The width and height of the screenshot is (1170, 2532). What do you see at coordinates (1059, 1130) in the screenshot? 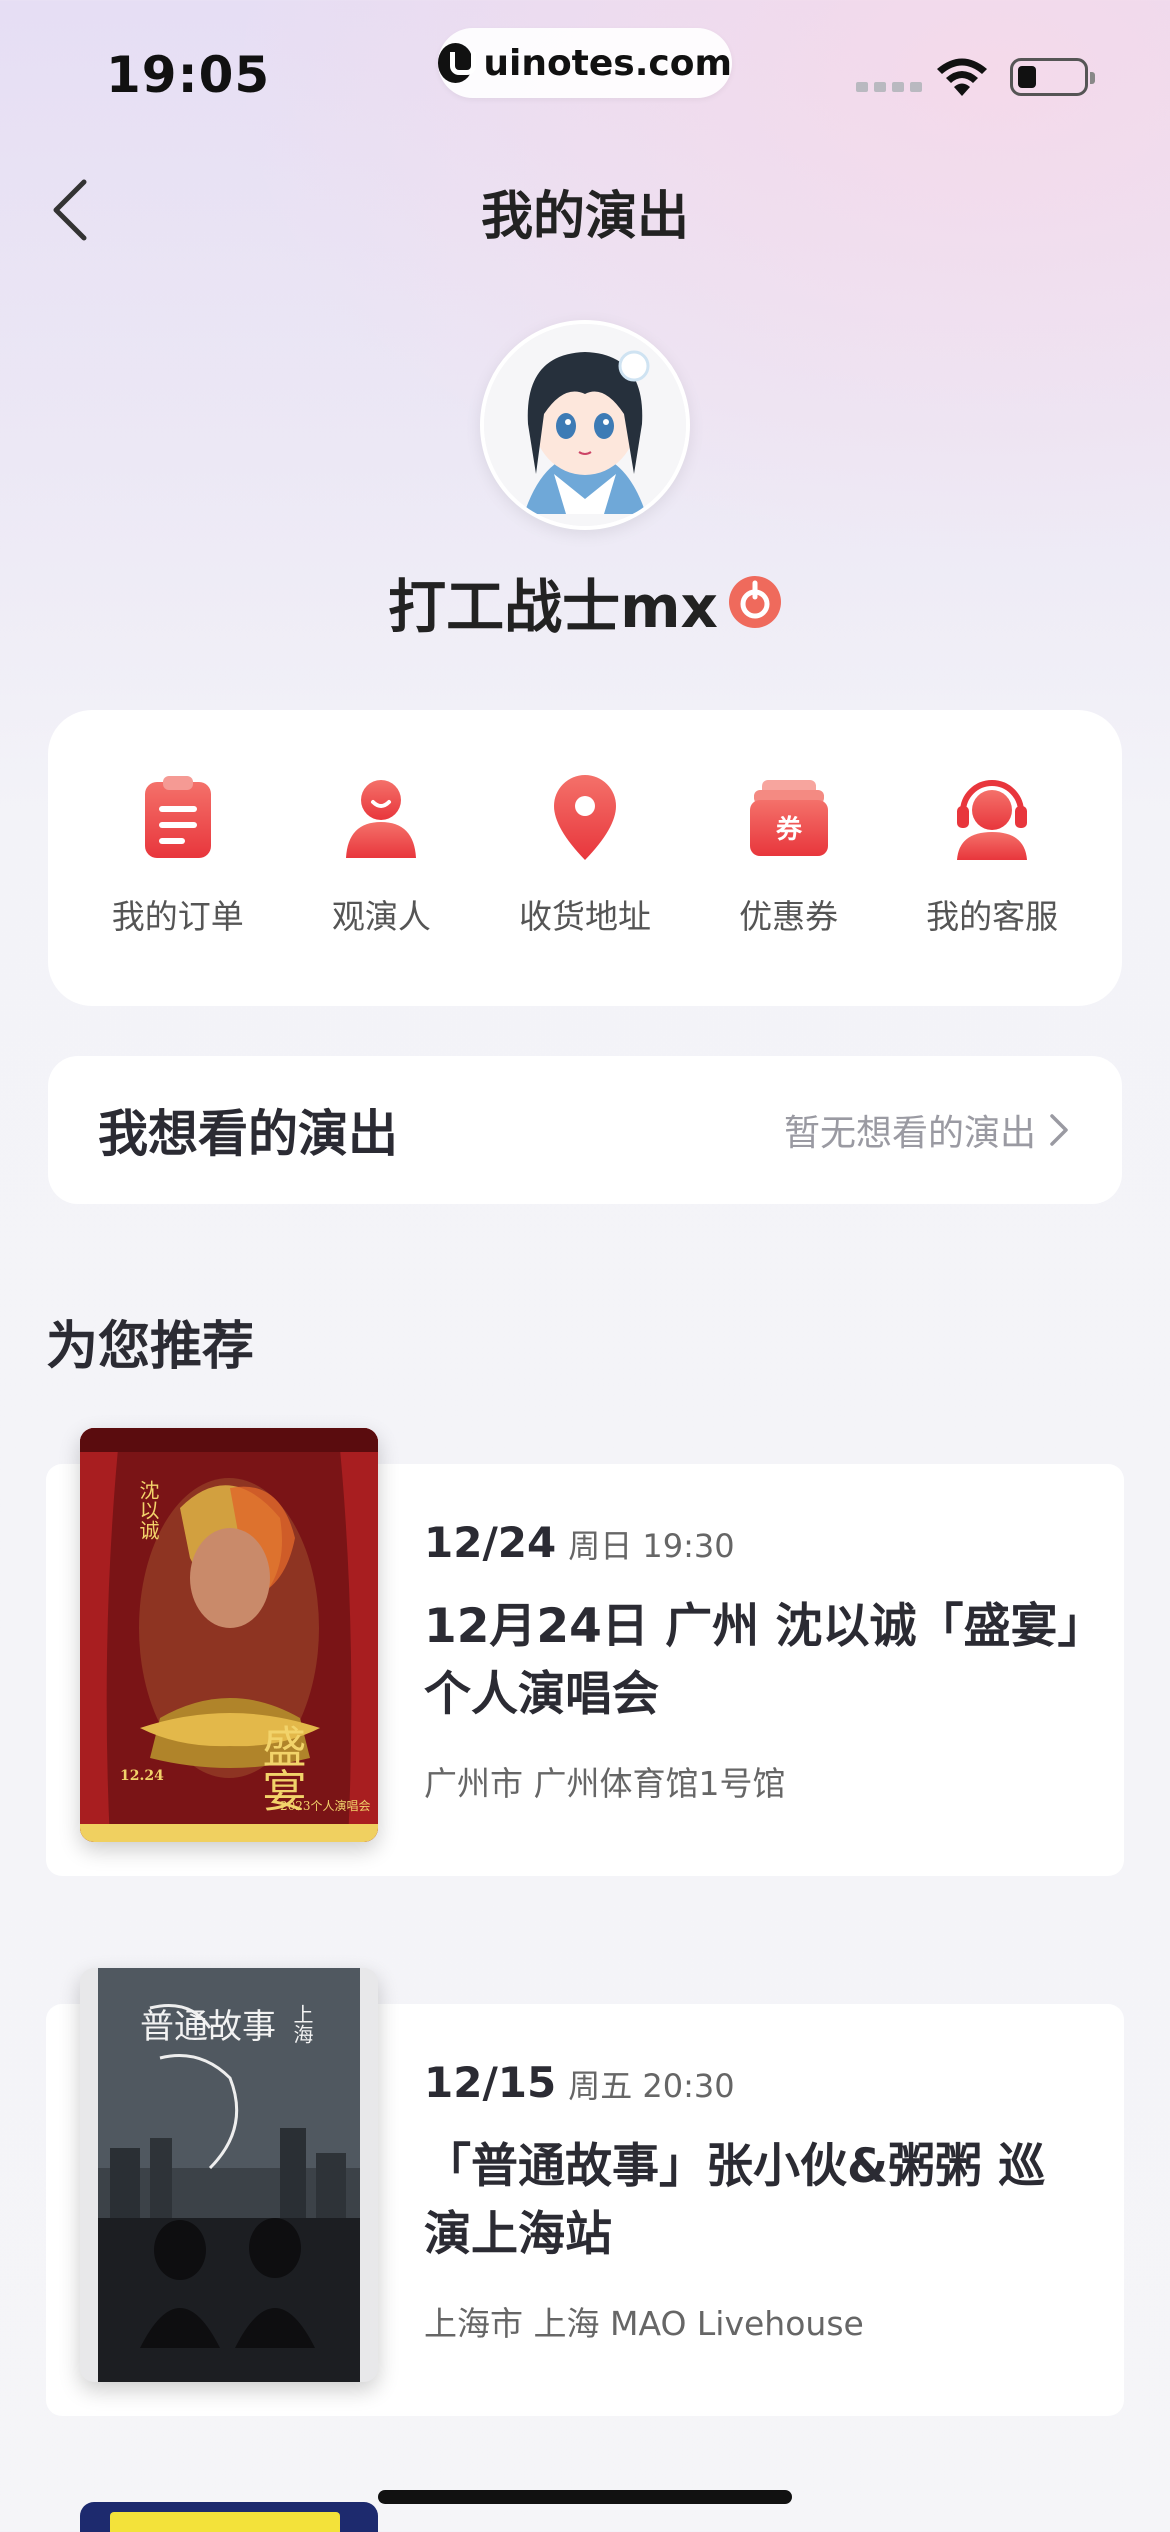
I see `chevron-right-icon` at bounding box center [1059, 1130].